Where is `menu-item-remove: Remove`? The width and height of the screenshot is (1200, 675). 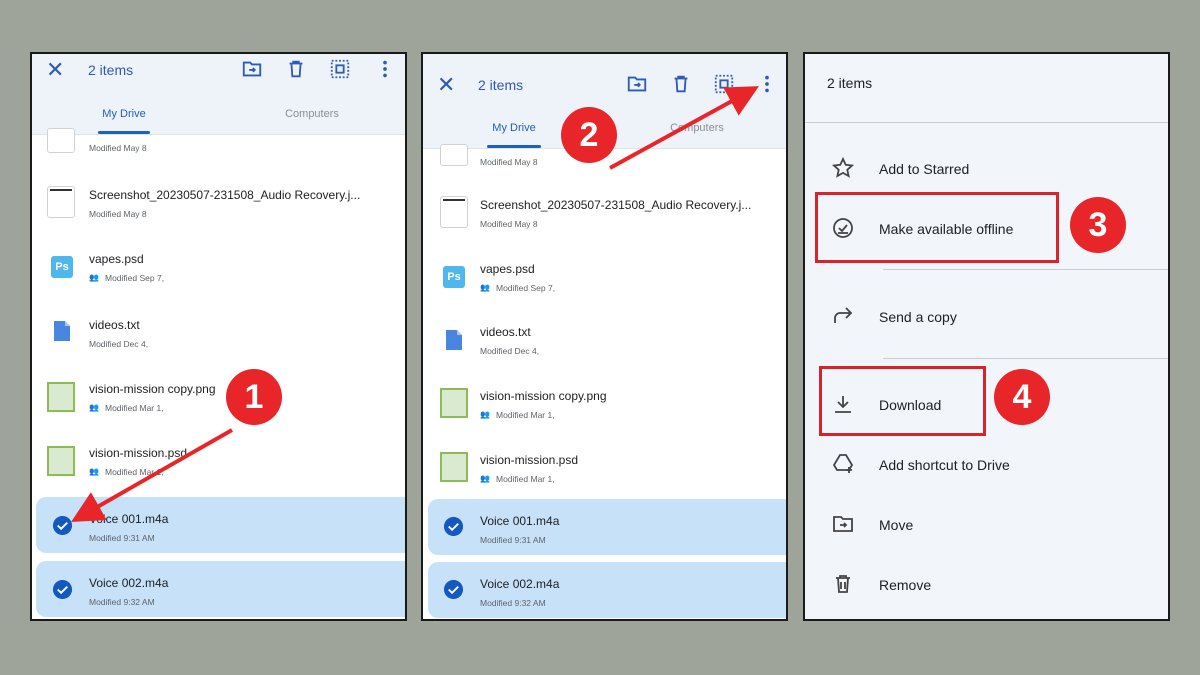
menu-item-remove: Remove is located at coordinates (986, 586).